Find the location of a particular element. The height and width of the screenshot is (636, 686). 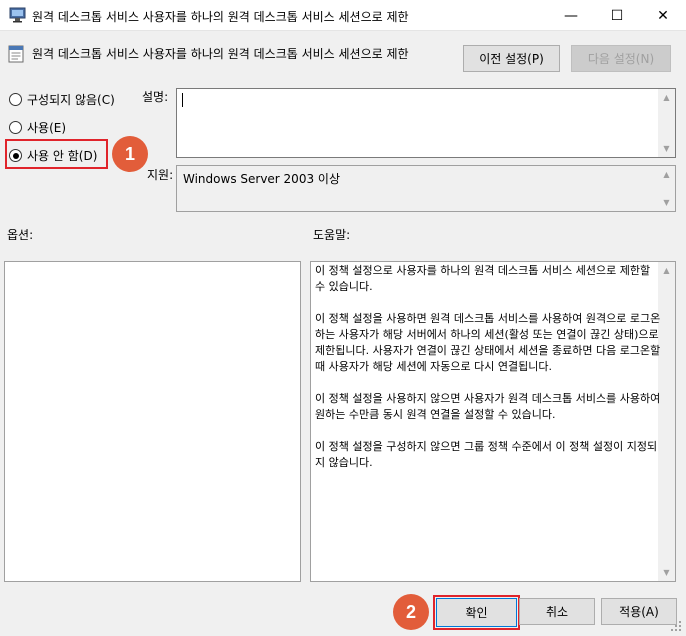

resize-grip-icon is located at coordinates (676, 626).